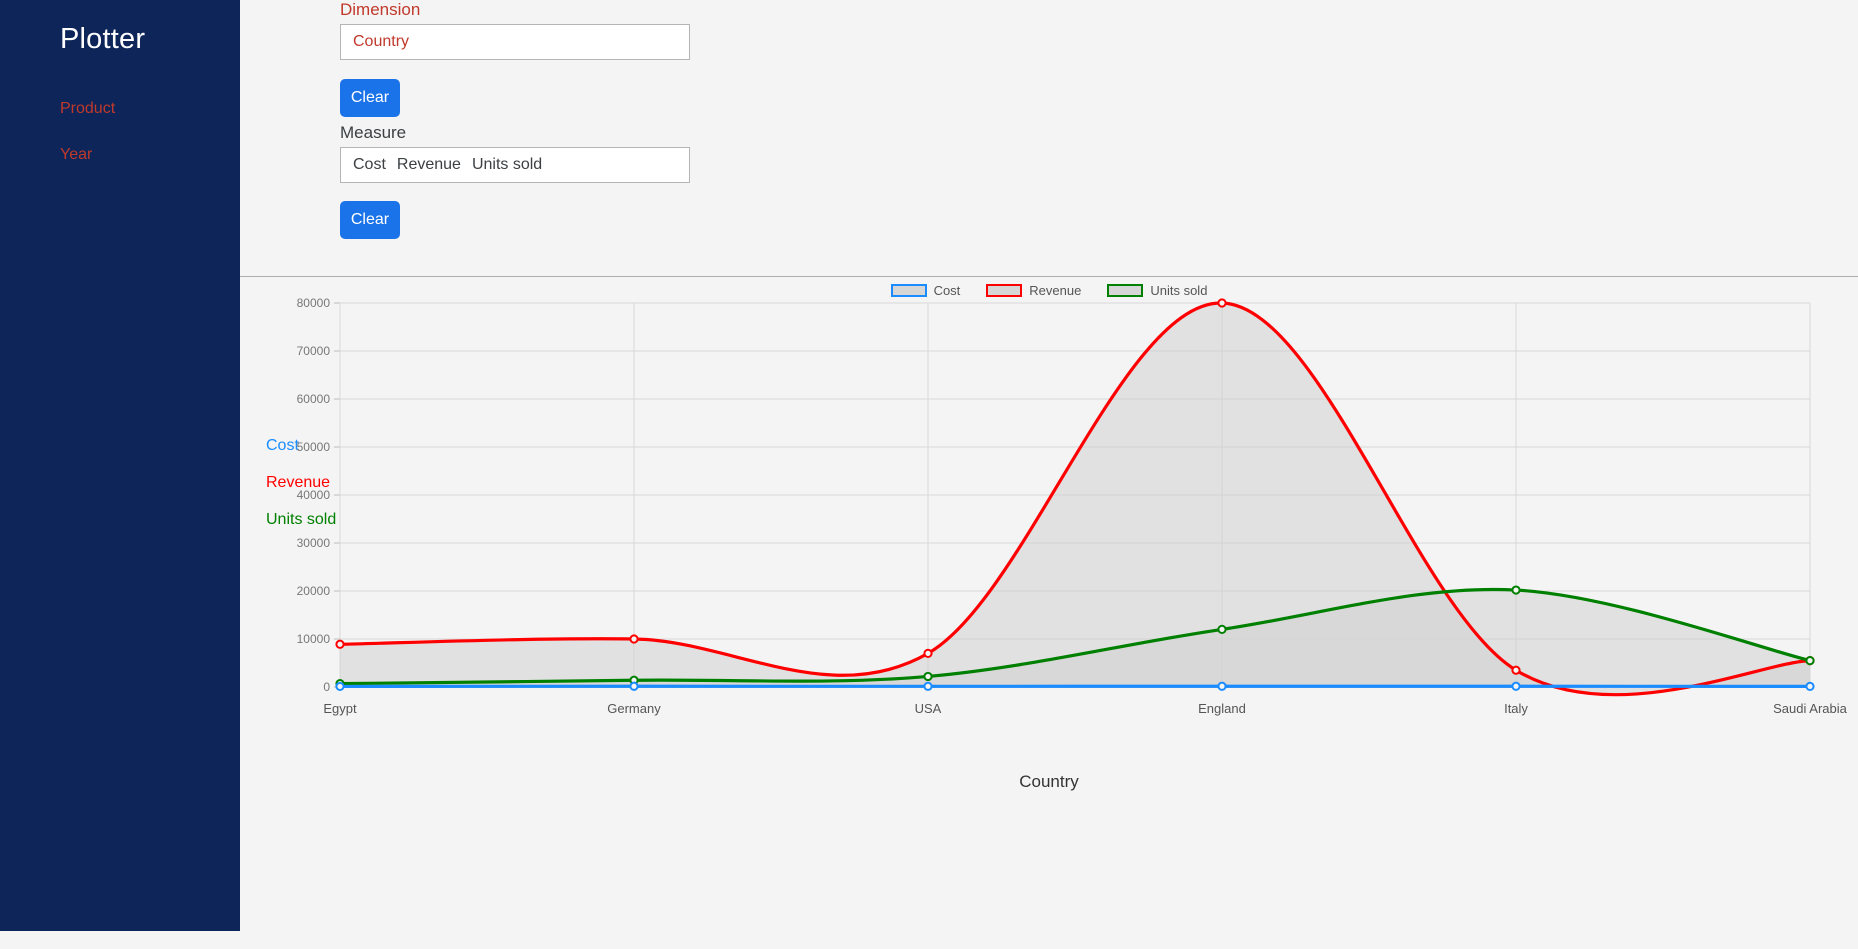 The height and width of the screenshot is (949, 1858). What do you see at coordinates (314, 639) in the screenshot?
I see `y-tick-label: 10000` at bounding box center [314, 639].